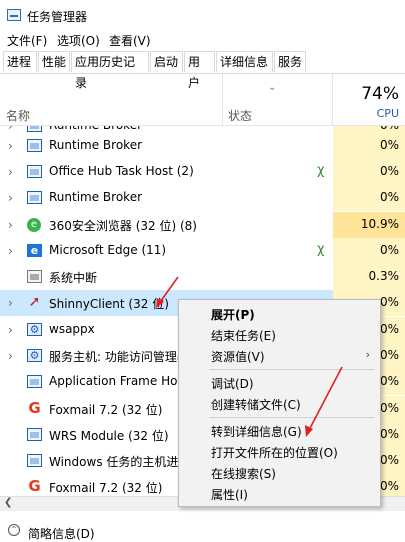  I want to click on table-row: › e 360安全浏览器 (32 位) (8) 10.9%, so click(202, 225).